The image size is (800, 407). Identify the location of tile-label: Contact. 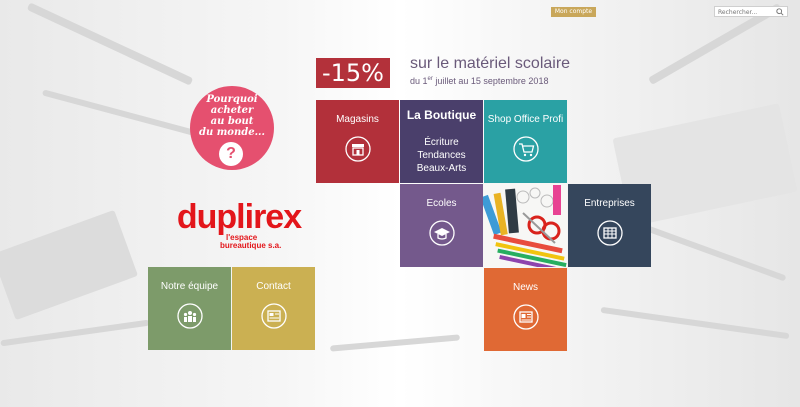
(273, 286).